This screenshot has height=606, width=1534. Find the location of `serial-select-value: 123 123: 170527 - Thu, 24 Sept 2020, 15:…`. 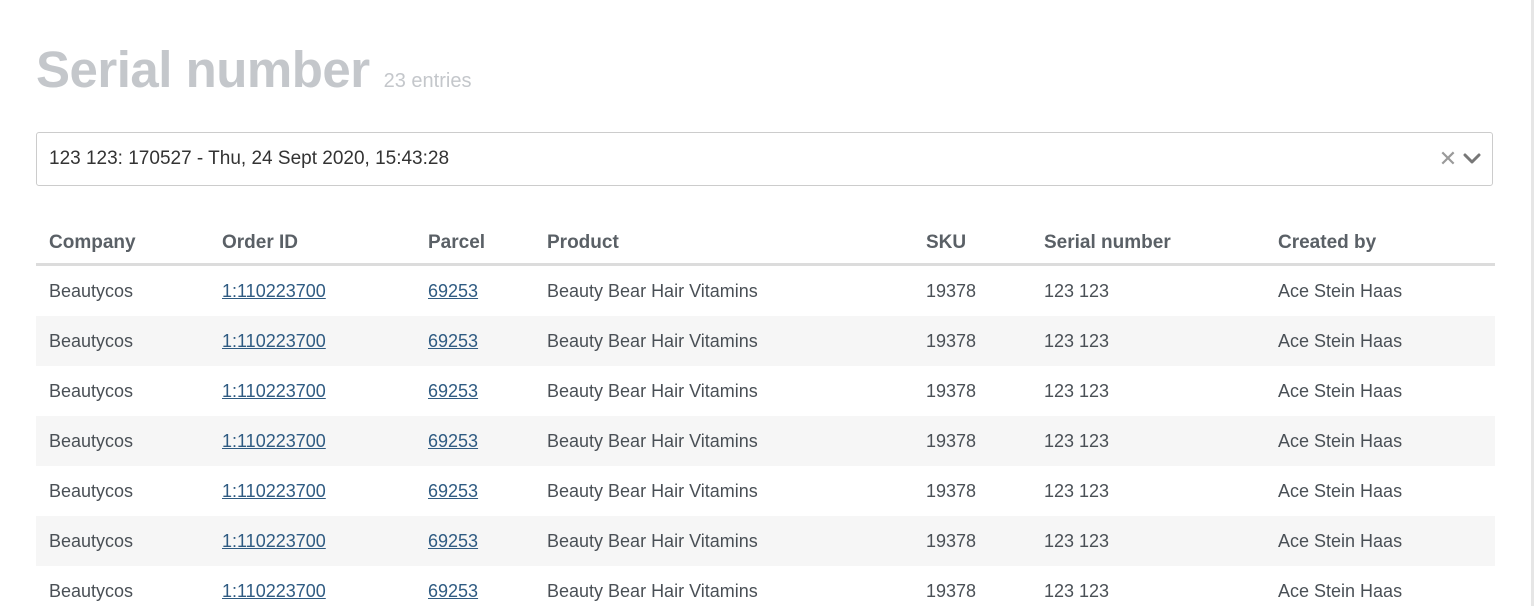

serial-select-value: 123 123: 170527 - Thu, 24 Sept 2020, 15:… is located at coordinates (249, 158).